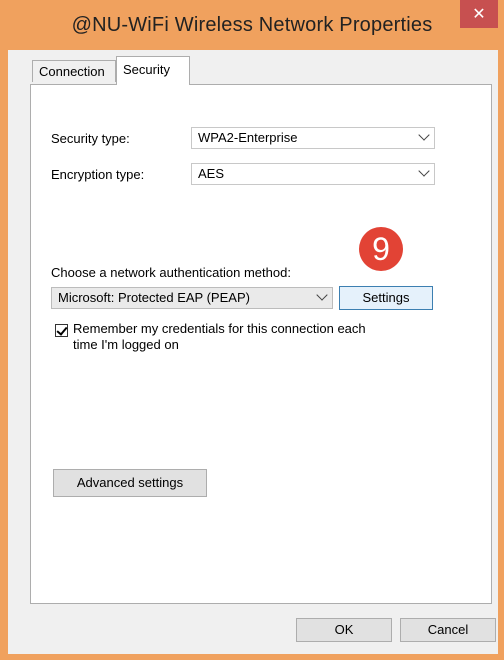  What do you see at coordinates (171, 272) in the screenshot?
I see `auth-method-label: Choose a network authentication method:` at bounding box center [171, 272].